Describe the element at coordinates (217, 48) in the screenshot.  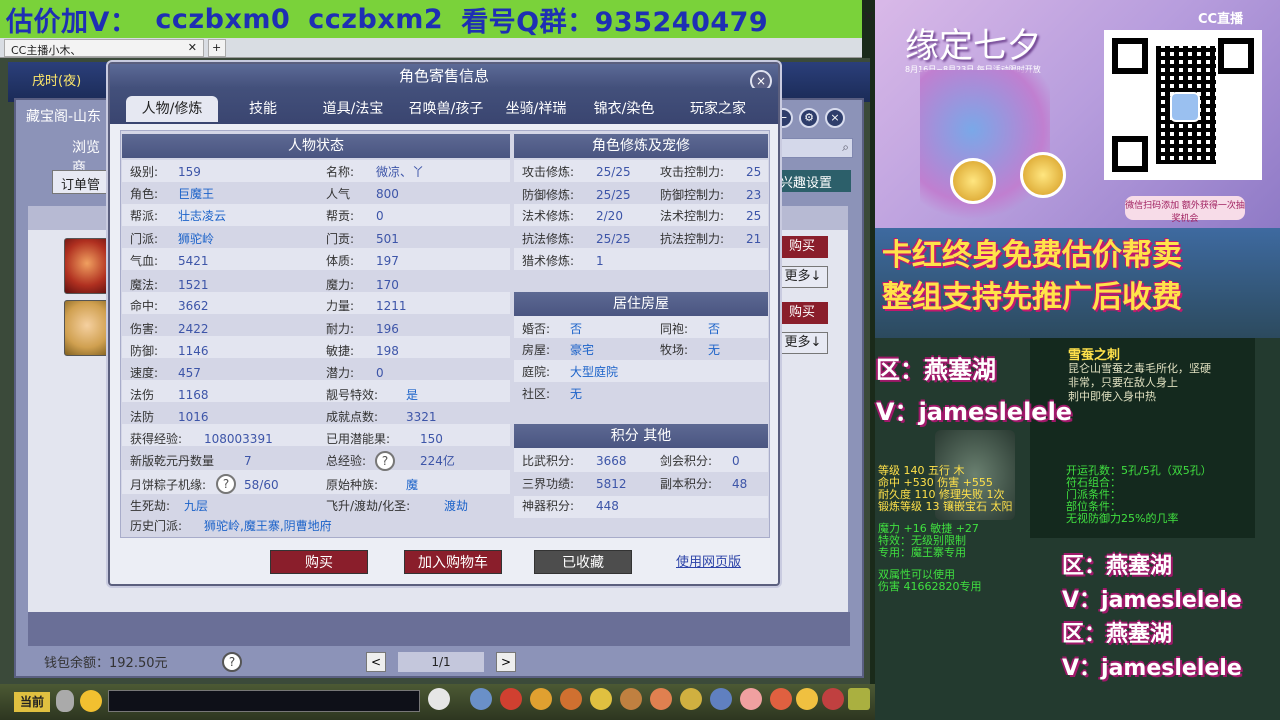
I see `new-tab-button: +` at that location.